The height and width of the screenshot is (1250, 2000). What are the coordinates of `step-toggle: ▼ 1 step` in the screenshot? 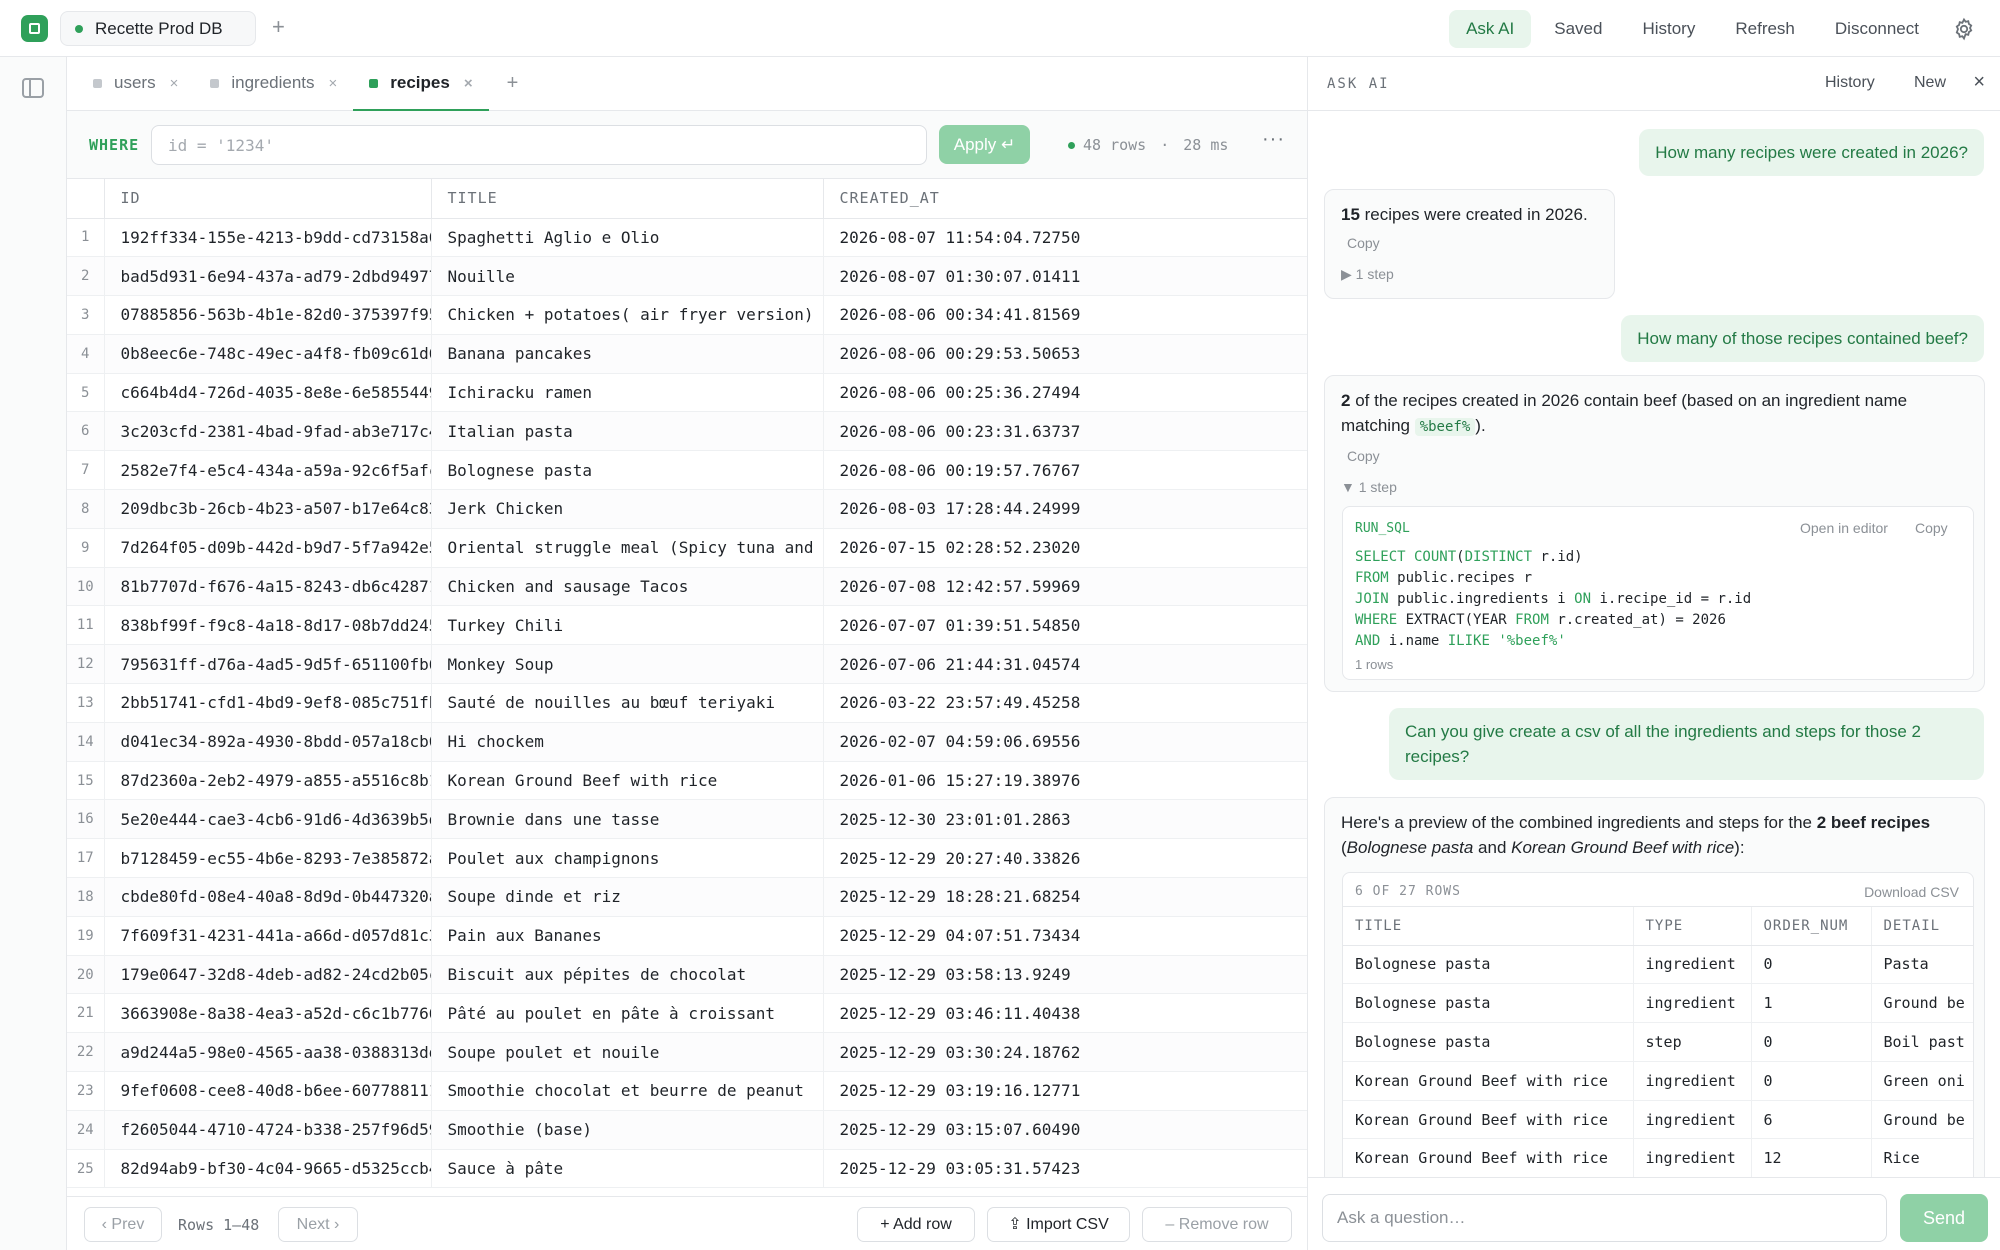 It's located at (1654, 487).